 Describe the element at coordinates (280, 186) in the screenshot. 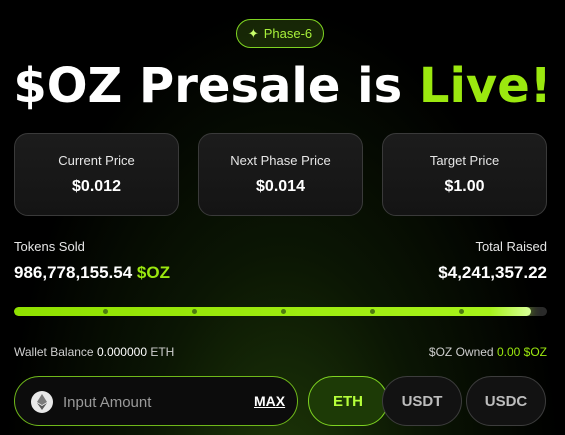

I see `next-phase-price-value: $0.014` at that location.